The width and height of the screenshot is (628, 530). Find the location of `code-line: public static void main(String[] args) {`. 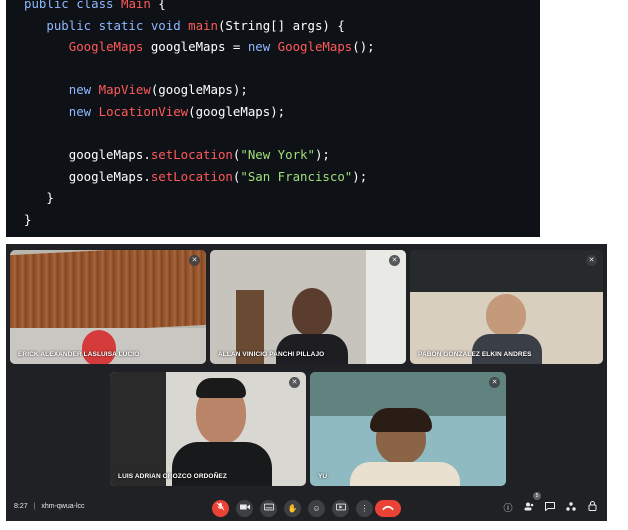

code-line: public static void main(String[] args) { is located at coordinates (199, 26).